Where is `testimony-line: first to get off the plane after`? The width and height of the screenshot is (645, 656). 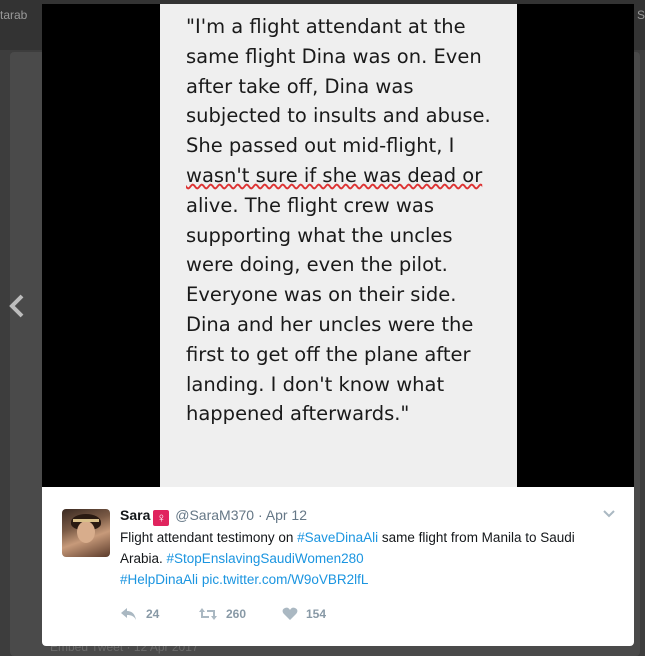
testimony-line: first to get off the plane after is located at coordinates (328, 354).